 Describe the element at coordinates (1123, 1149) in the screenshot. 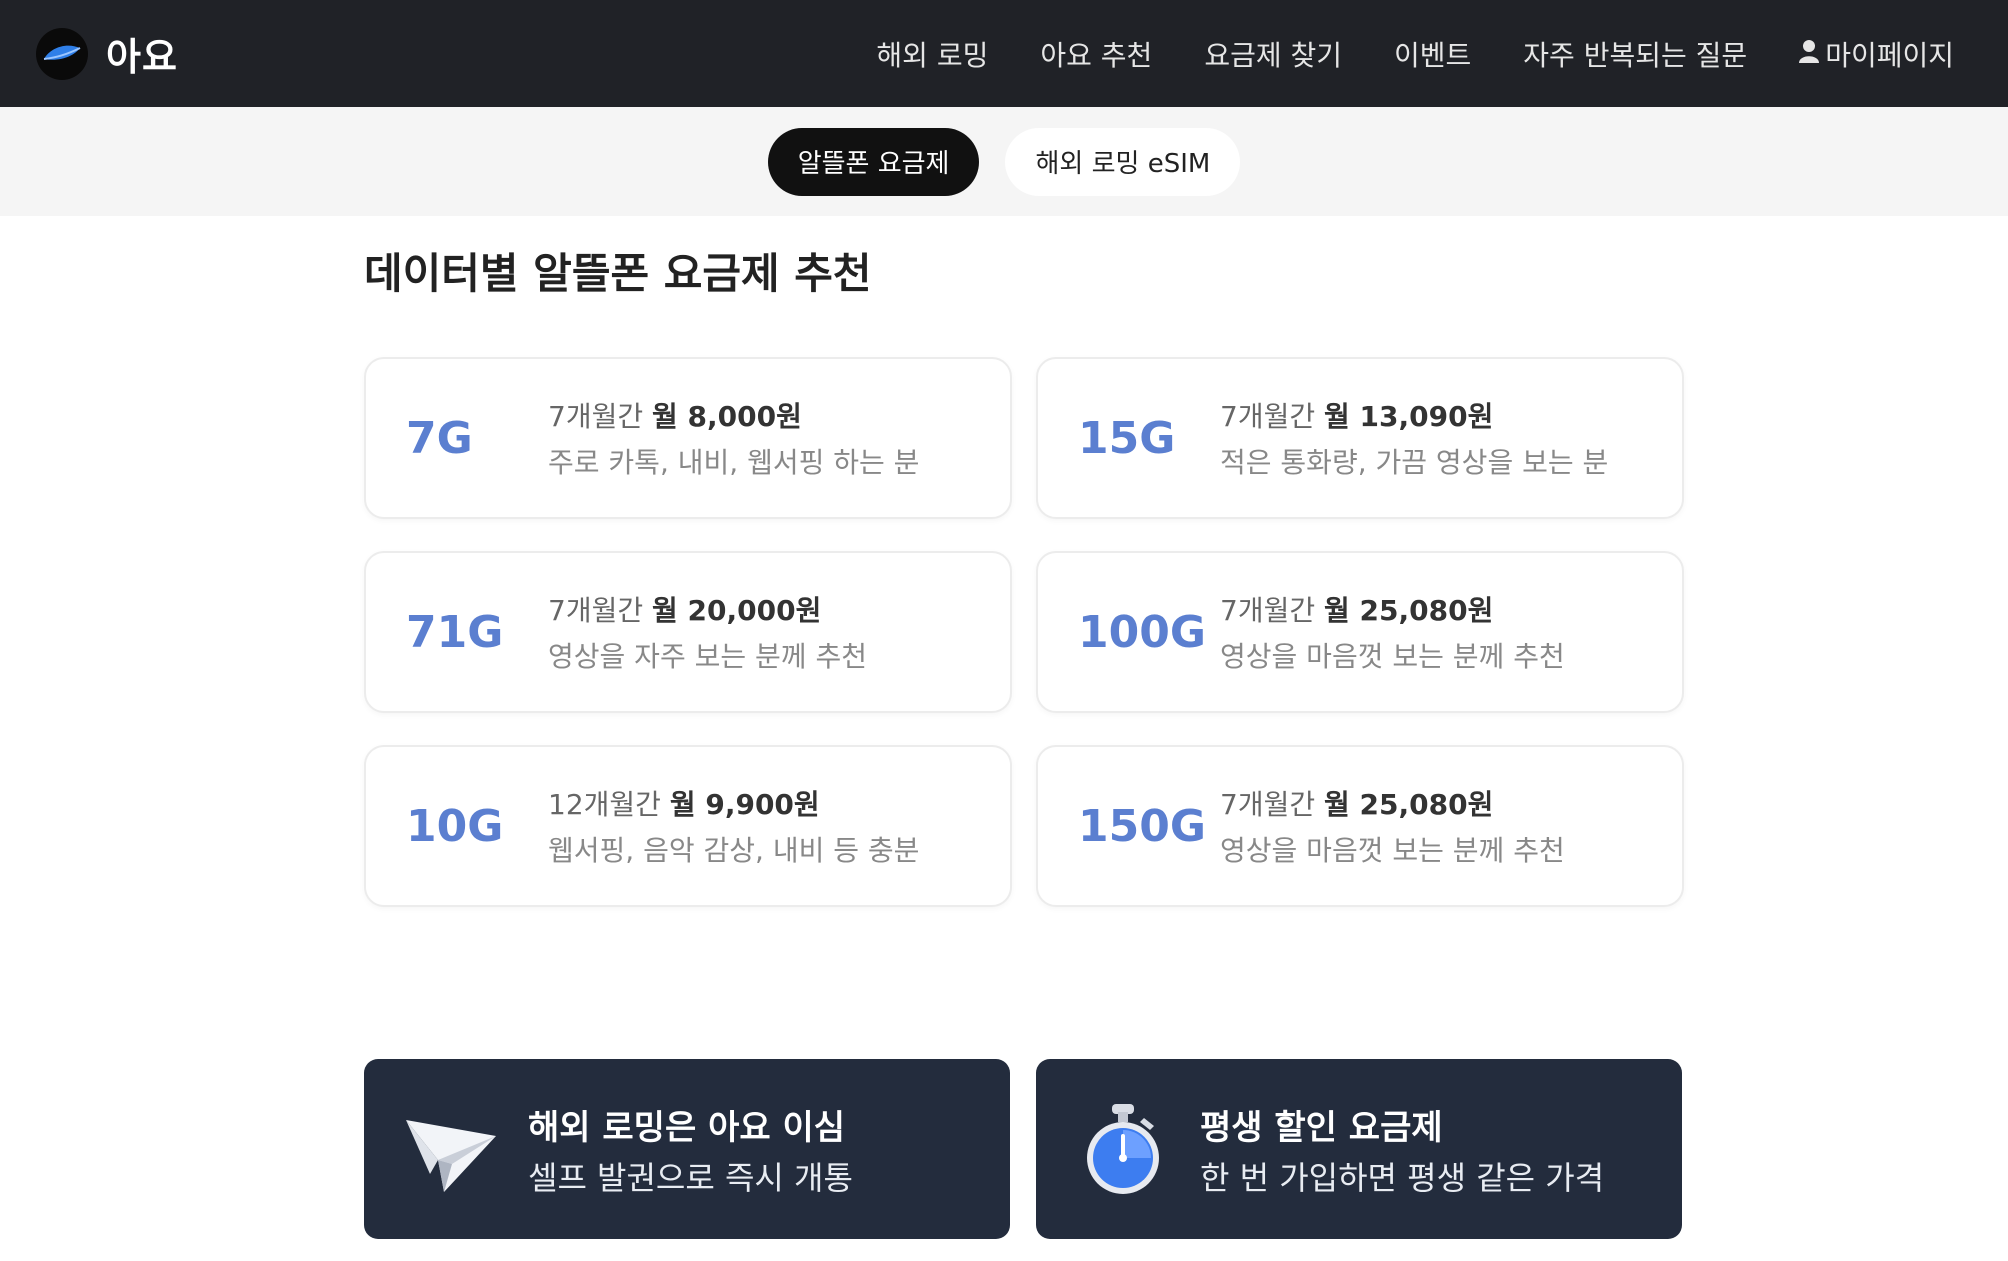

I see `stopwatch-icon` at that location.